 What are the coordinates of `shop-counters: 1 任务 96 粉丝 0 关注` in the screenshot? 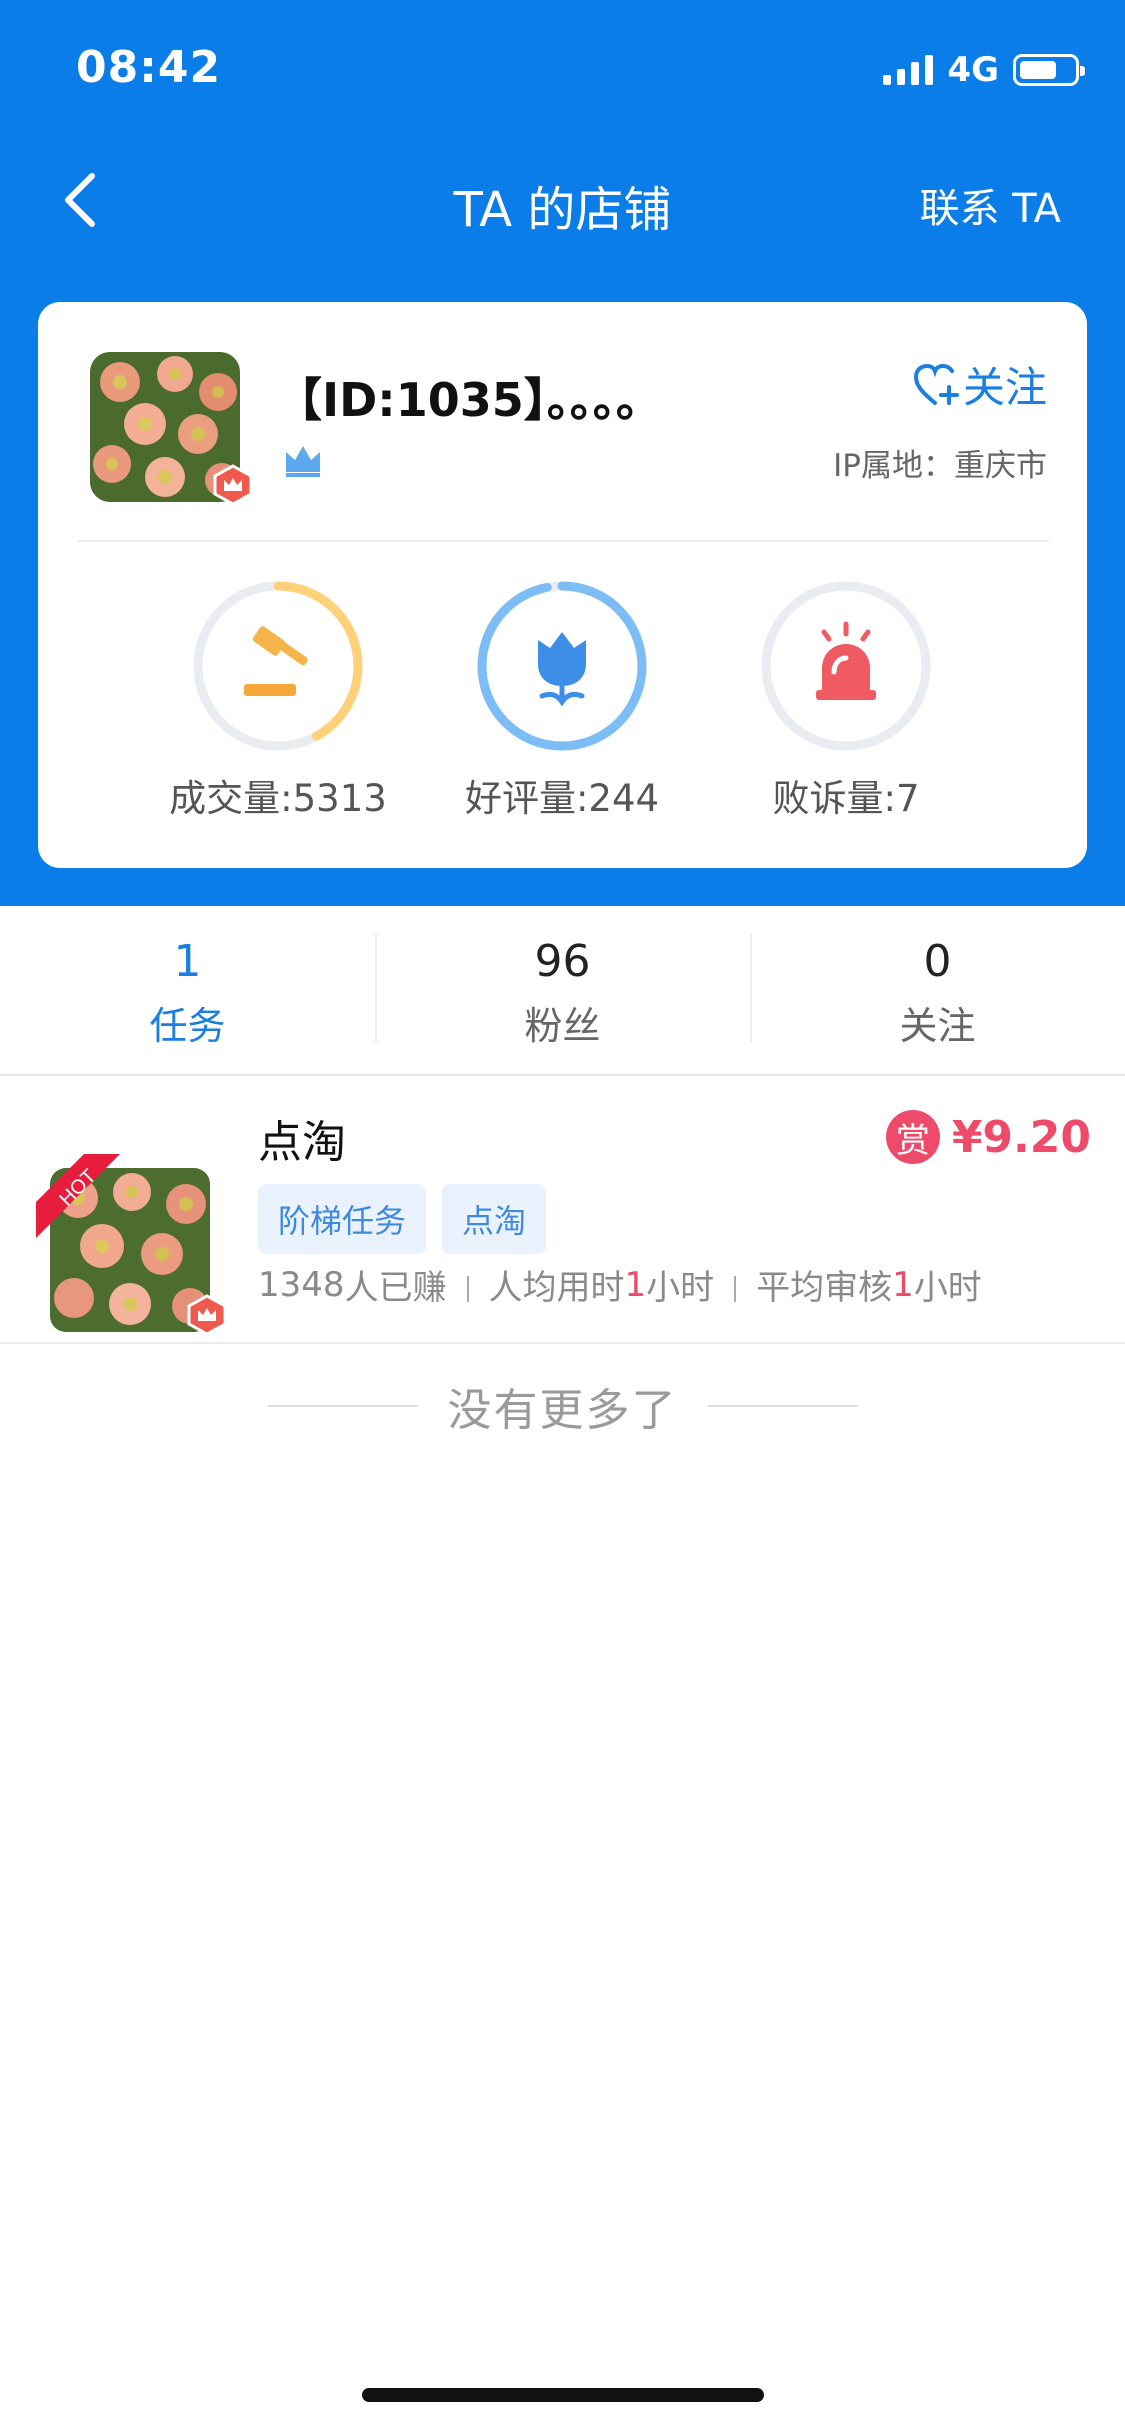 It's located at (562, 991).